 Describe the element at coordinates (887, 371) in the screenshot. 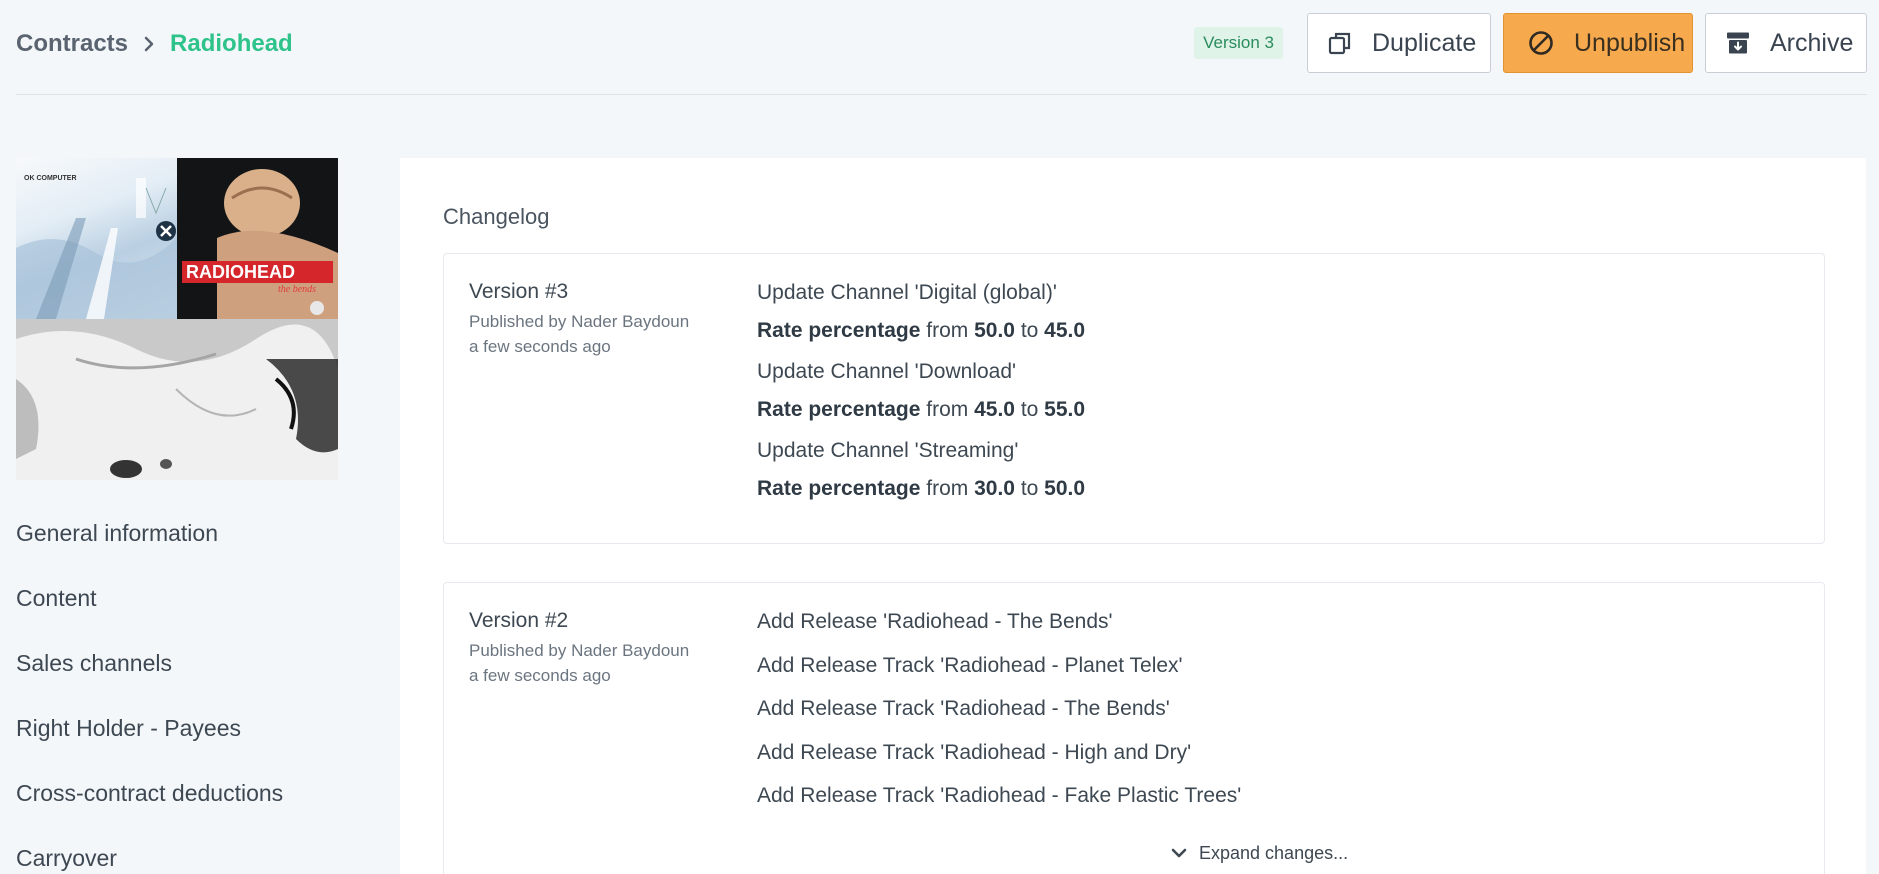

I see `change-item: Update Channel 'Download'` at that location.